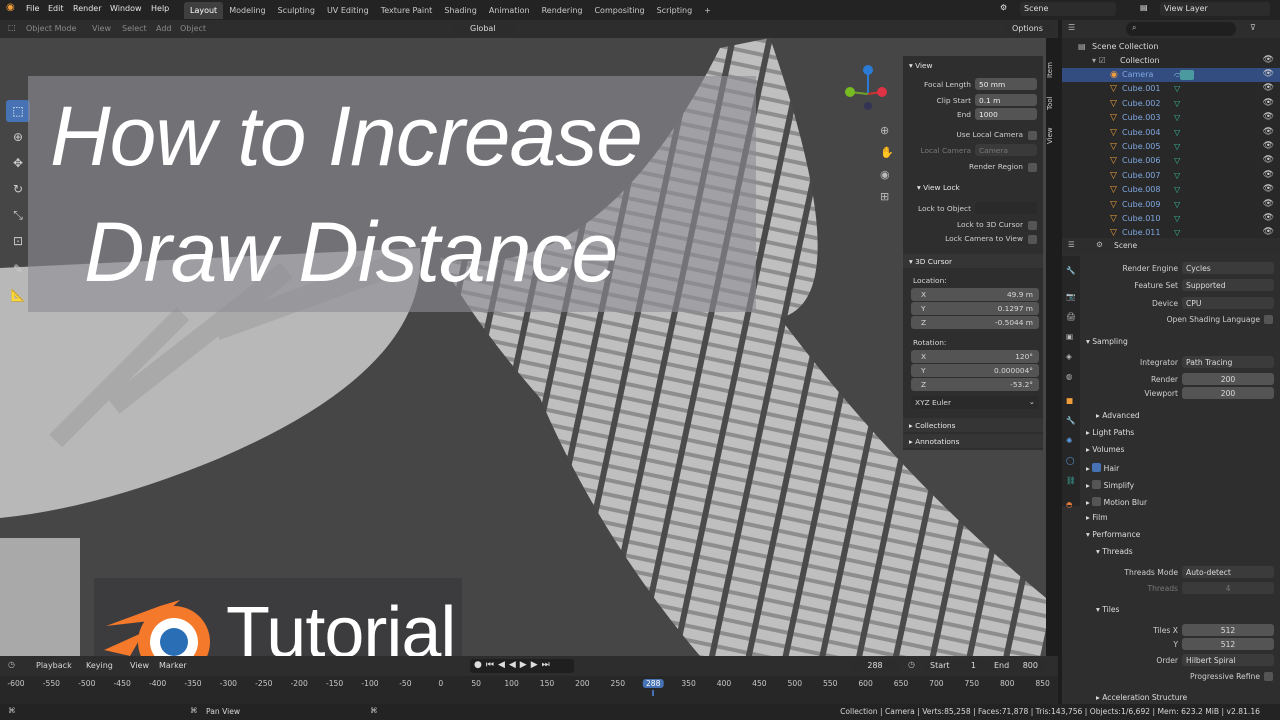 The image size is (1280, 720). I want to click on tab-modeling: Modeling, so click(247, 10).